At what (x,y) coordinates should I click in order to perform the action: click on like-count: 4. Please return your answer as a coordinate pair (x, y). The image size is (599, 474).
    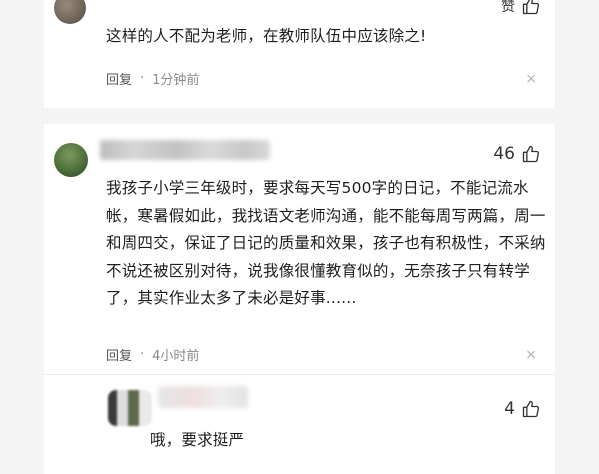
    Looking at the image, I should click on (509, 409).